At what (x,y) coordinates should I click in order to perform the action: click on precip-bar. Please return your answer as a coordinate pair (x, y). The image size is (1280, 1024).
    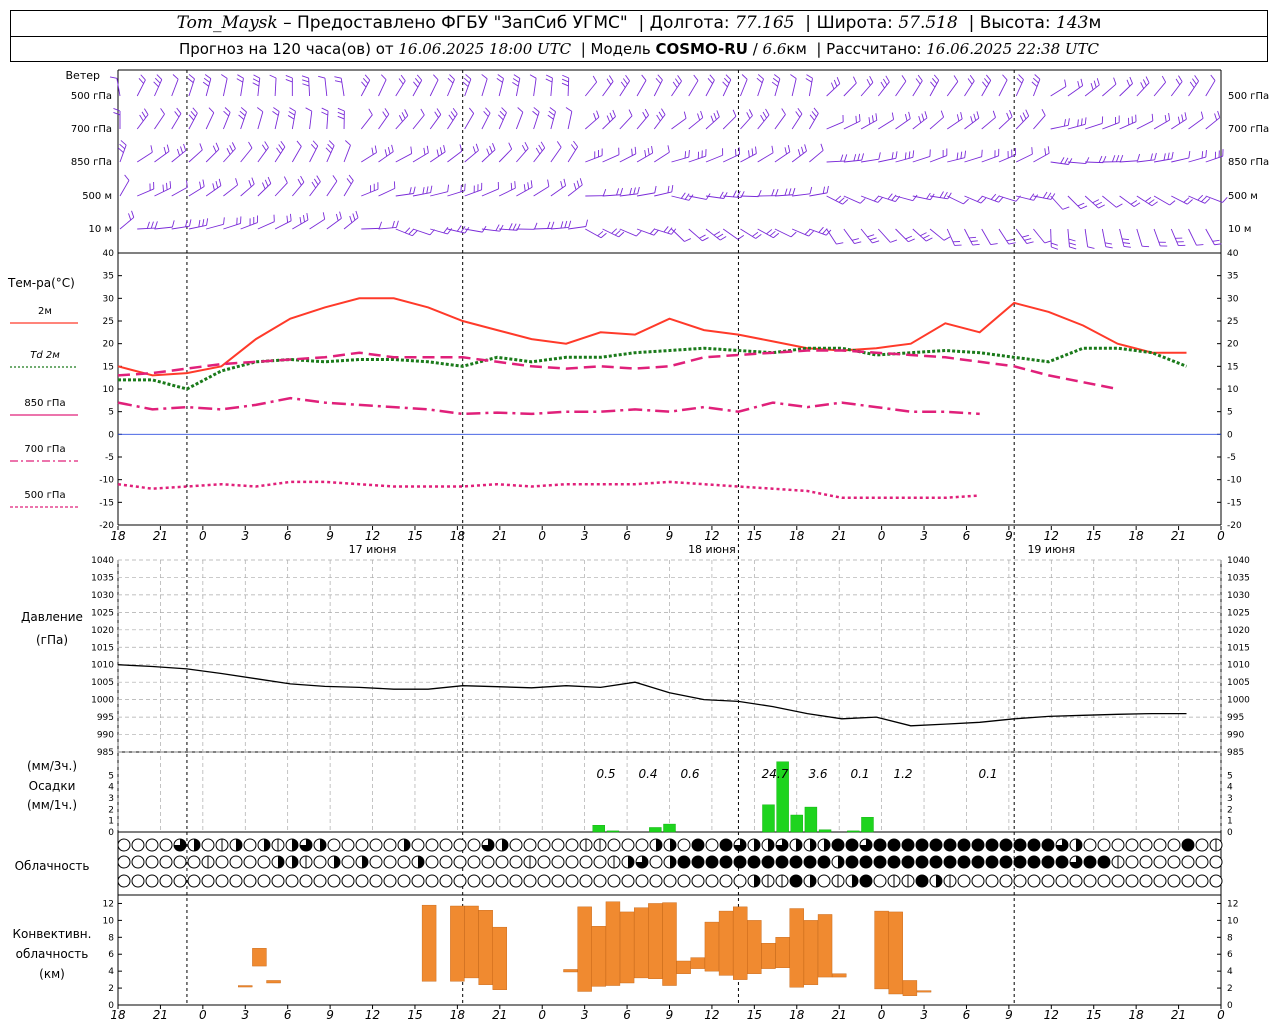
    Looking at the image, I should click on (811, 819).